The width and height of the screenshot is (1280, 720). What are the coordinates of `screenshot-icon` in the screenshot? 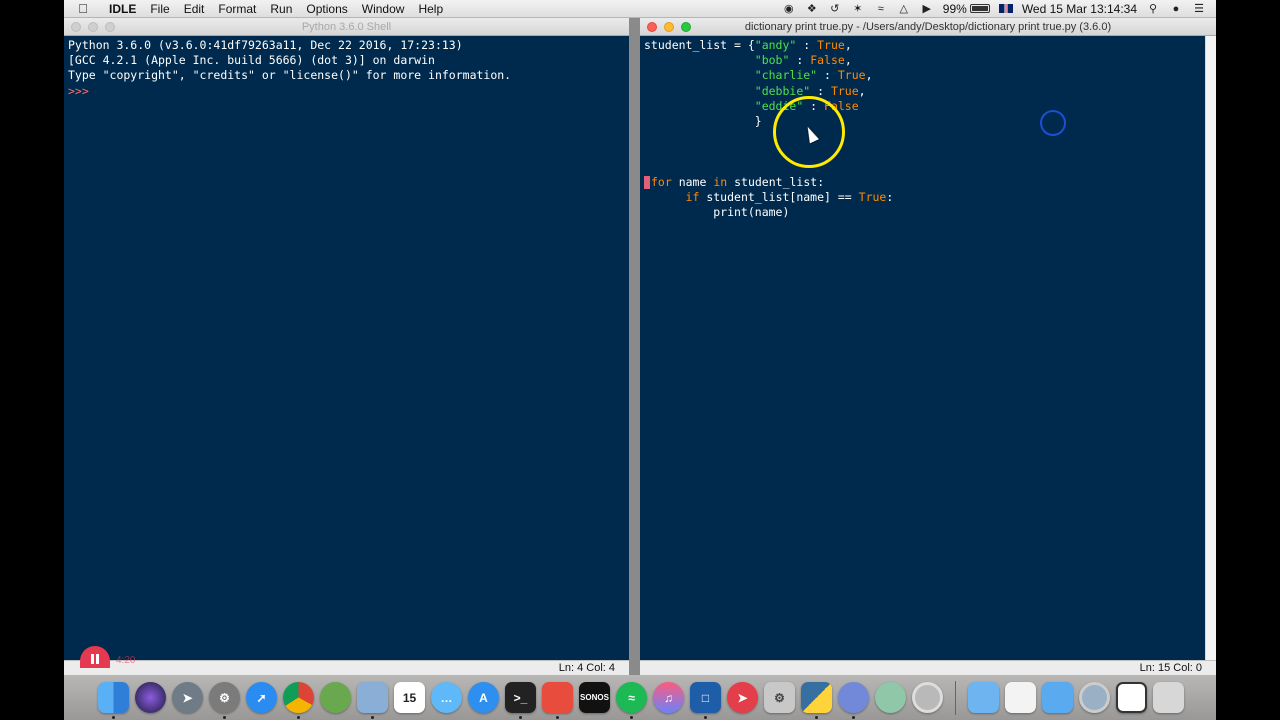 It's located at (1131, 697).